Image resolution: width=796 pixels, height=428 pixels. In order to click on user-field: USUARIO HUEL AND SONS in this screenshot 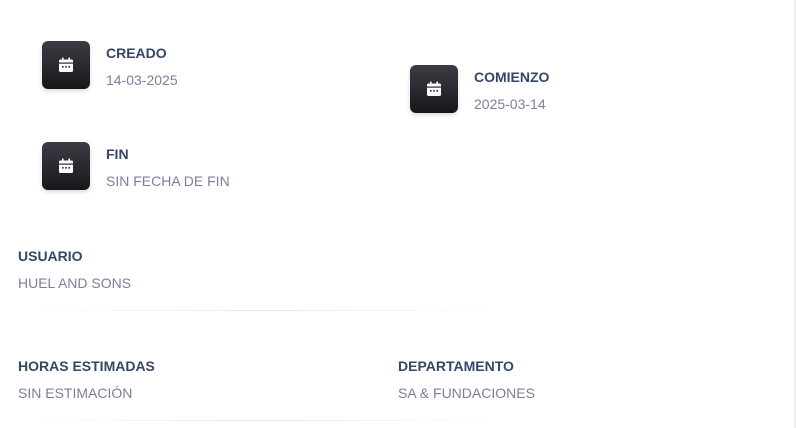, I will do `click(74, 268)`.